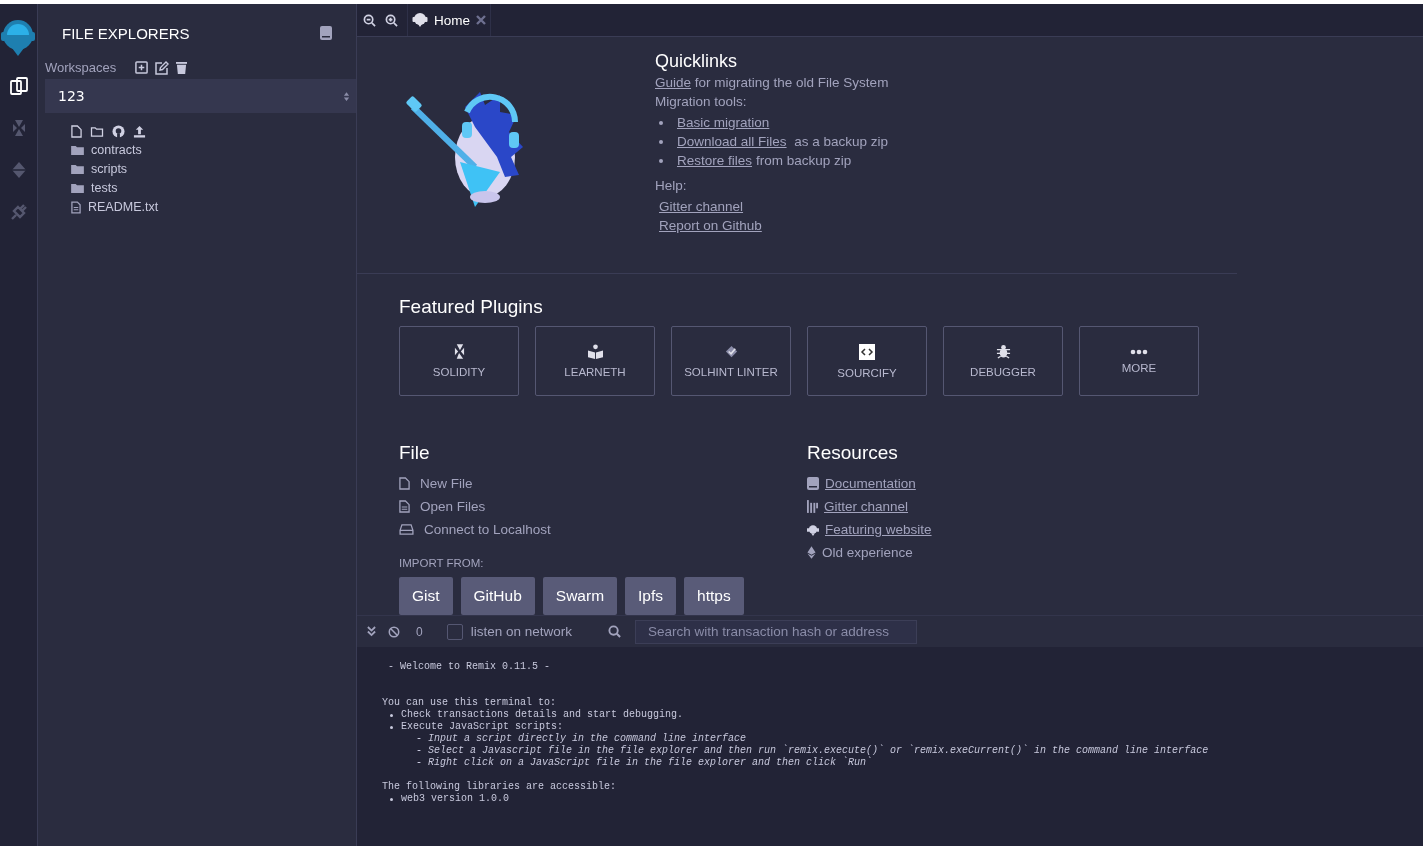  Describe the element at coordinates (449, 20) in the screenshot. I see `home-tab: Home` at that location.